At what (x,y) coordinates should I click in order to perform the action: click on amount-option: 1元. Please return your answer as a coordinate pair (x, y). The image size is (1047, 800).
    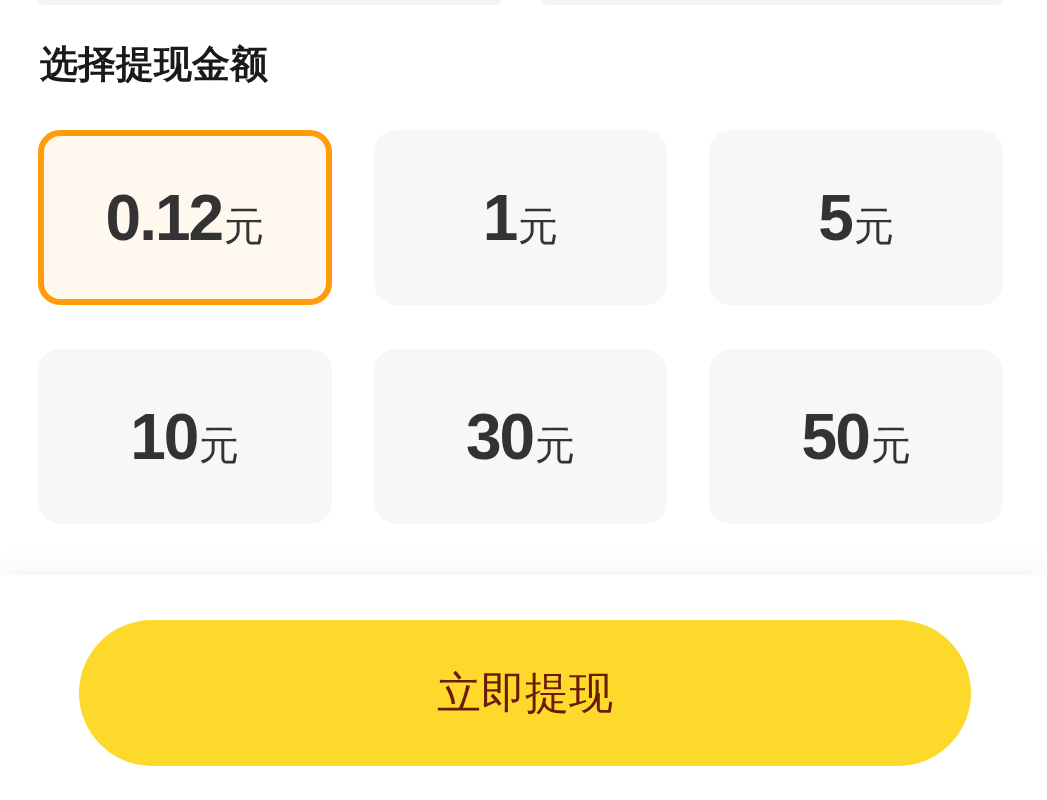
    Looking at the image, I should click on (520, 217).